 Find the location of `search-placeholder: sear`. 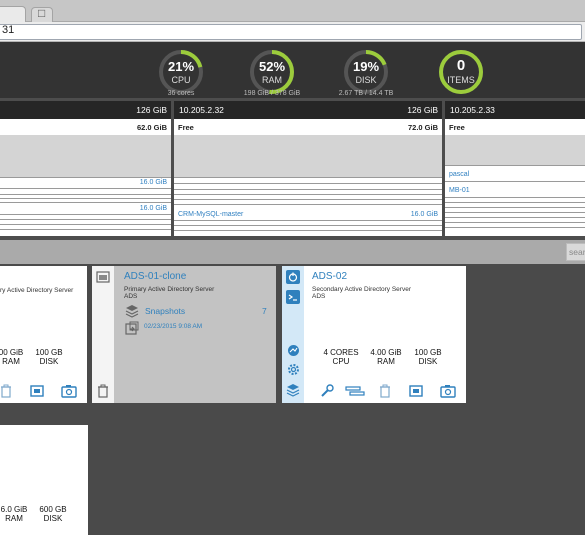

search-placeholder: sear is located at coordinates (577, 252).